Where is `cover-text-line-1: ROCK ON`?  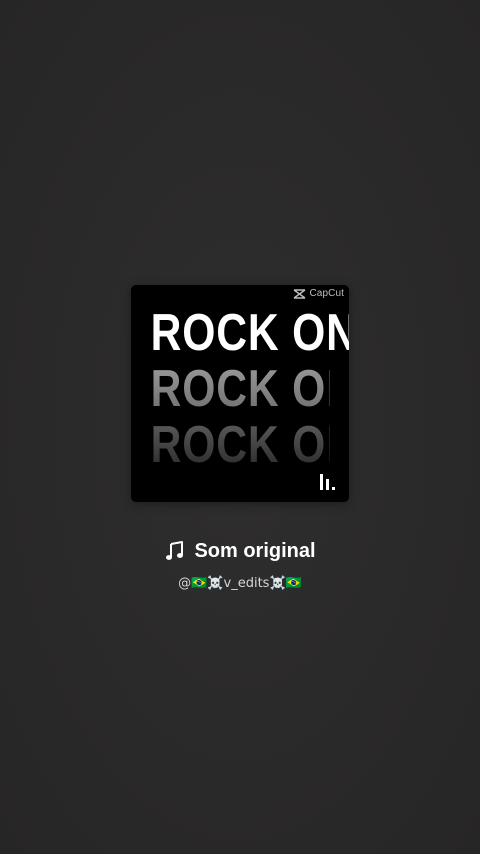
cover-text-line-1: ROCK ON is located at coordinates (249, 333).